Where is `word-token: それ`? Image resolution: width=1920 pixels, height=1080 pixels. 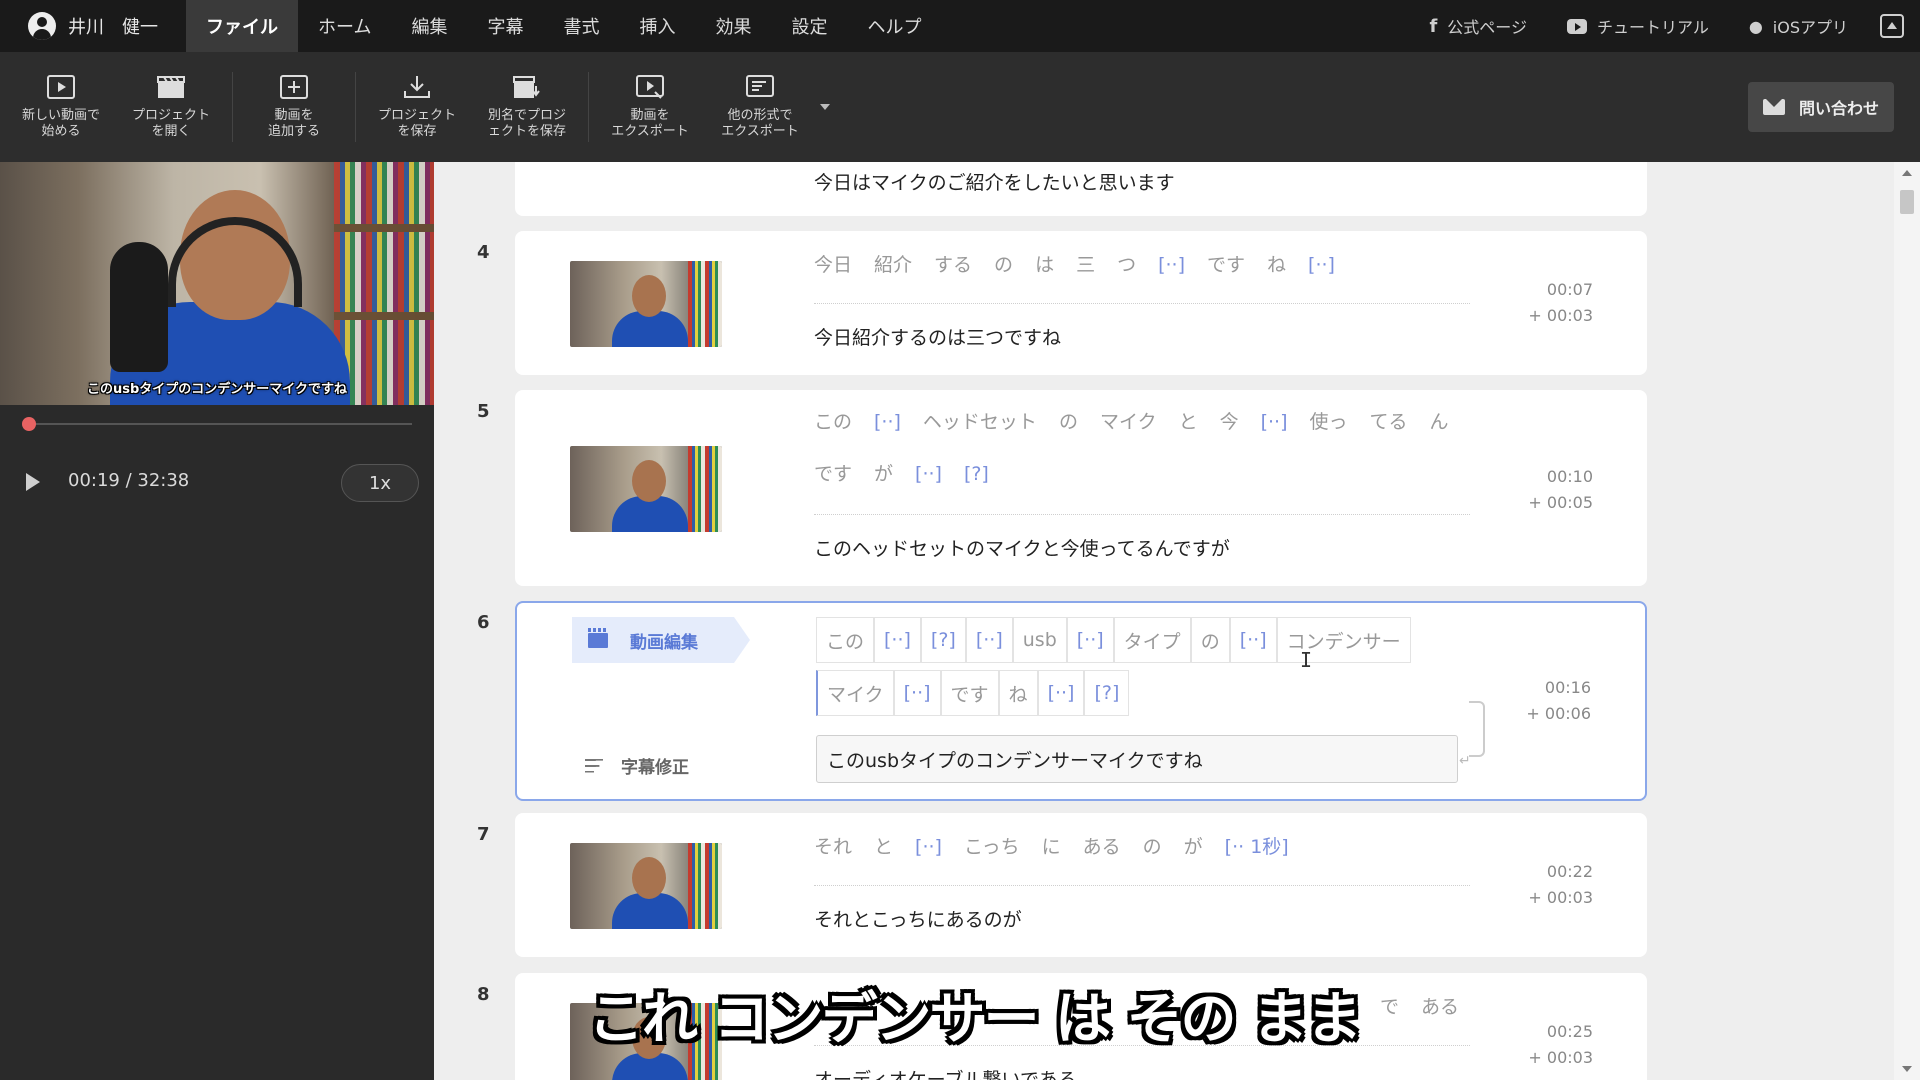 word-token: それ is located at coordinates (833, 847).